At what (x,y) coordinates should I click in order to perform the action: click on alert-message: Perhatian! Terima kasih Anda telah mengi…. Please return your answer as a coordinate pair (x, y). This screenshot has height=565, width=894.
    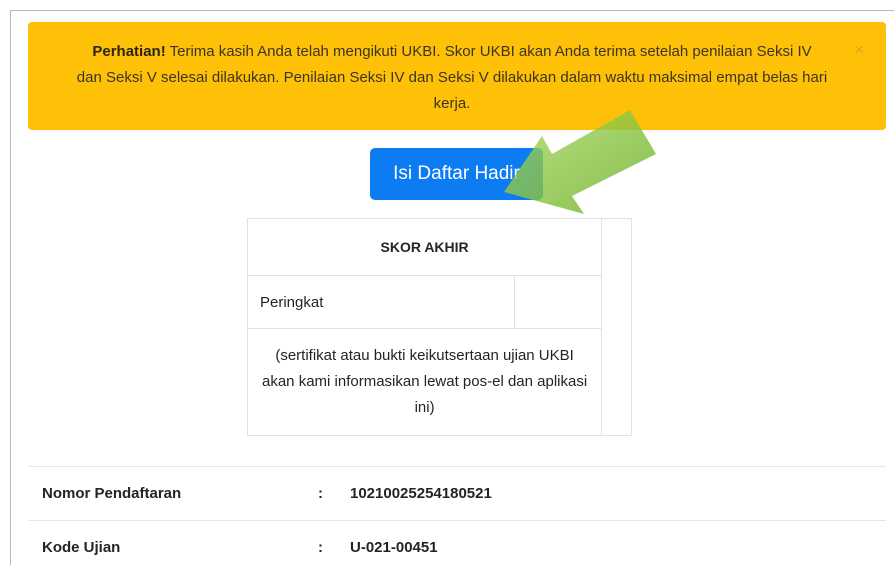
    Looking at the image, I should click on (452, 78).